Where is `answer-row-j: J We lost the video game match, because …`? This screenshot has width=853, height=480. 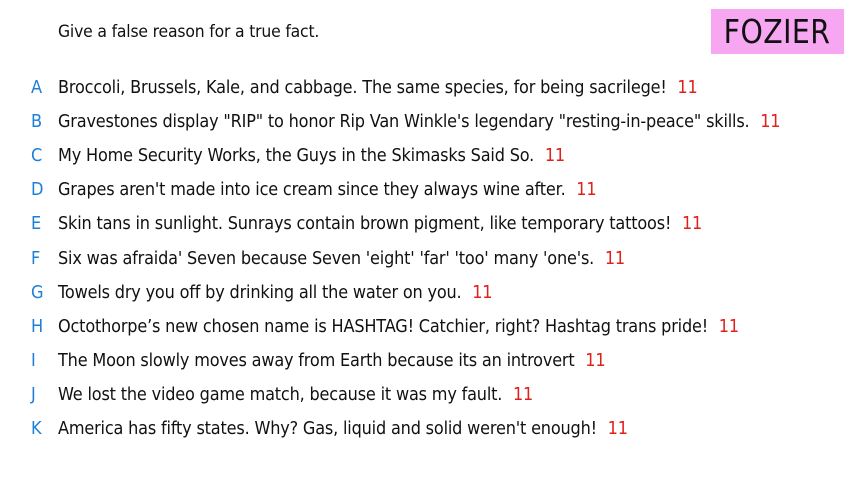
answer-row-j: J We lost the video game match, because … is located at coordinates (426, 395).